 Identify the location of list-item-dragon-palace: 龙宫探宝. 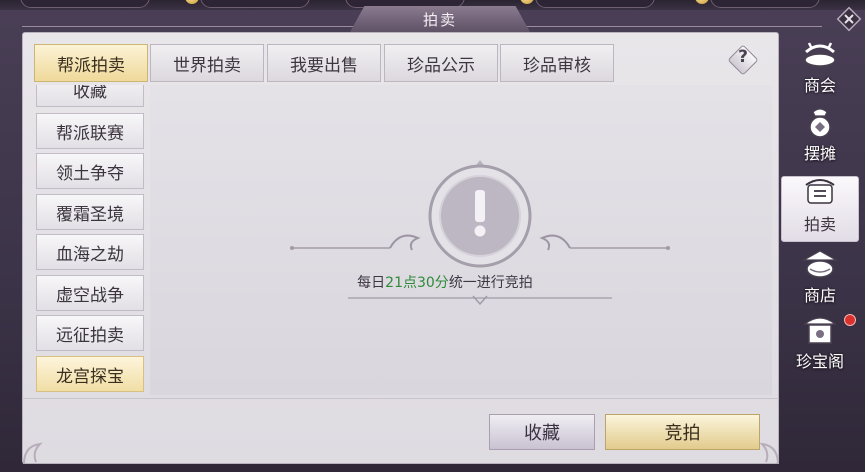
(90, 374).